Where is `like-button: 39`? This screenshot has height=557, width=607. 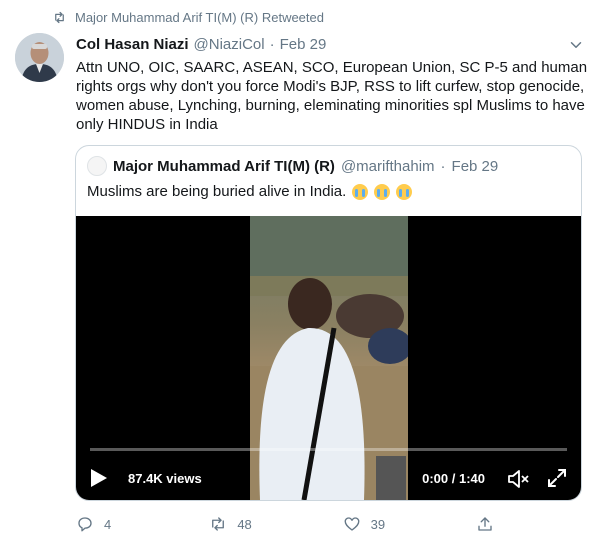 like-button: 39 is located at coordinates (393, 524).